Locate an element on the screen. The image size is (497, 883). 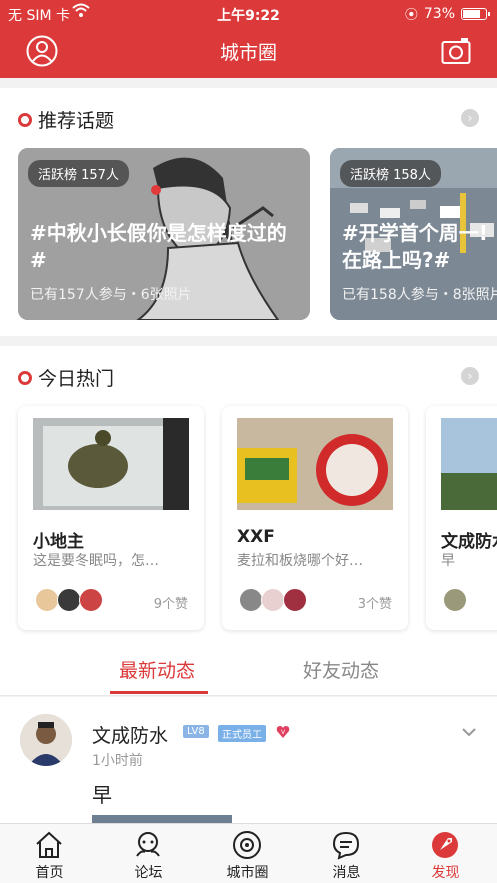
tab-city-circle: 城市圈 is located at coordinates (247, 853).